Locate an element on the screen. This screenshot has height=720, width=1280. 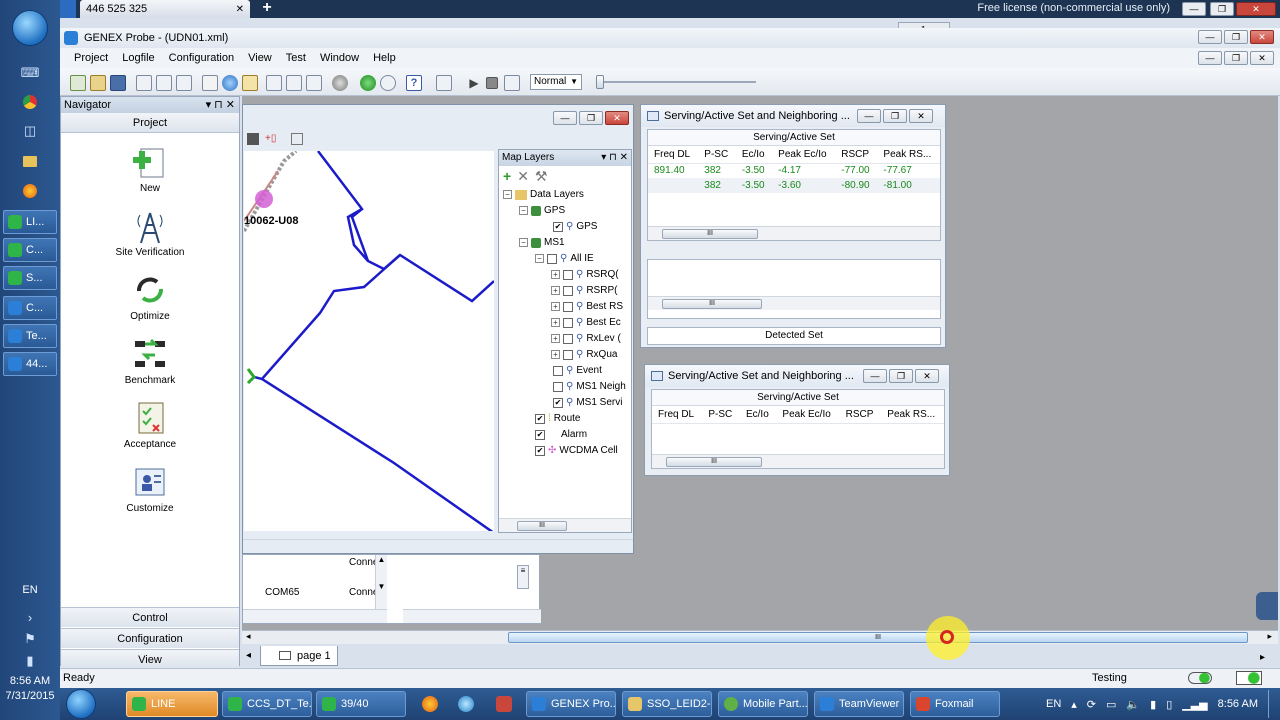
tree-rxqual: + ⚲ RxQua is located at coordinates (584, 354).